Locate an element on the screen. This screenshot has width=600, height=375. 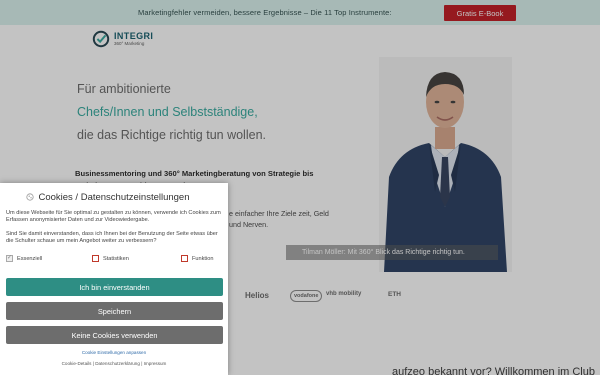
checkbox-essenziell: Essenziell is located at coordinates (24, 258).